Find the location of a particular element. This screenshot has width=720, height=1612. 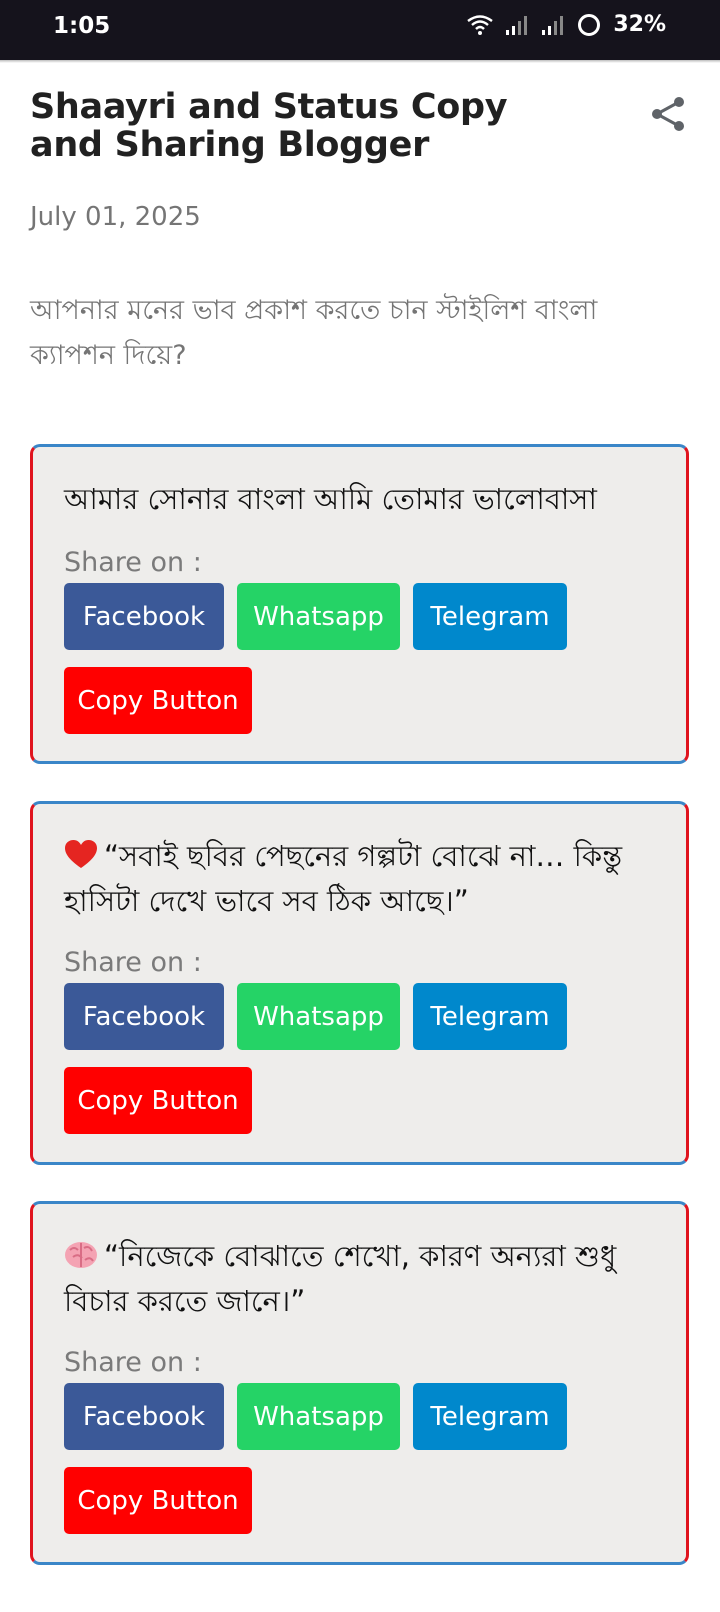

quote-text: আমার সোনার বাংলা আমি তোমার ভালোবাসা is located at coordinates (364, 499).